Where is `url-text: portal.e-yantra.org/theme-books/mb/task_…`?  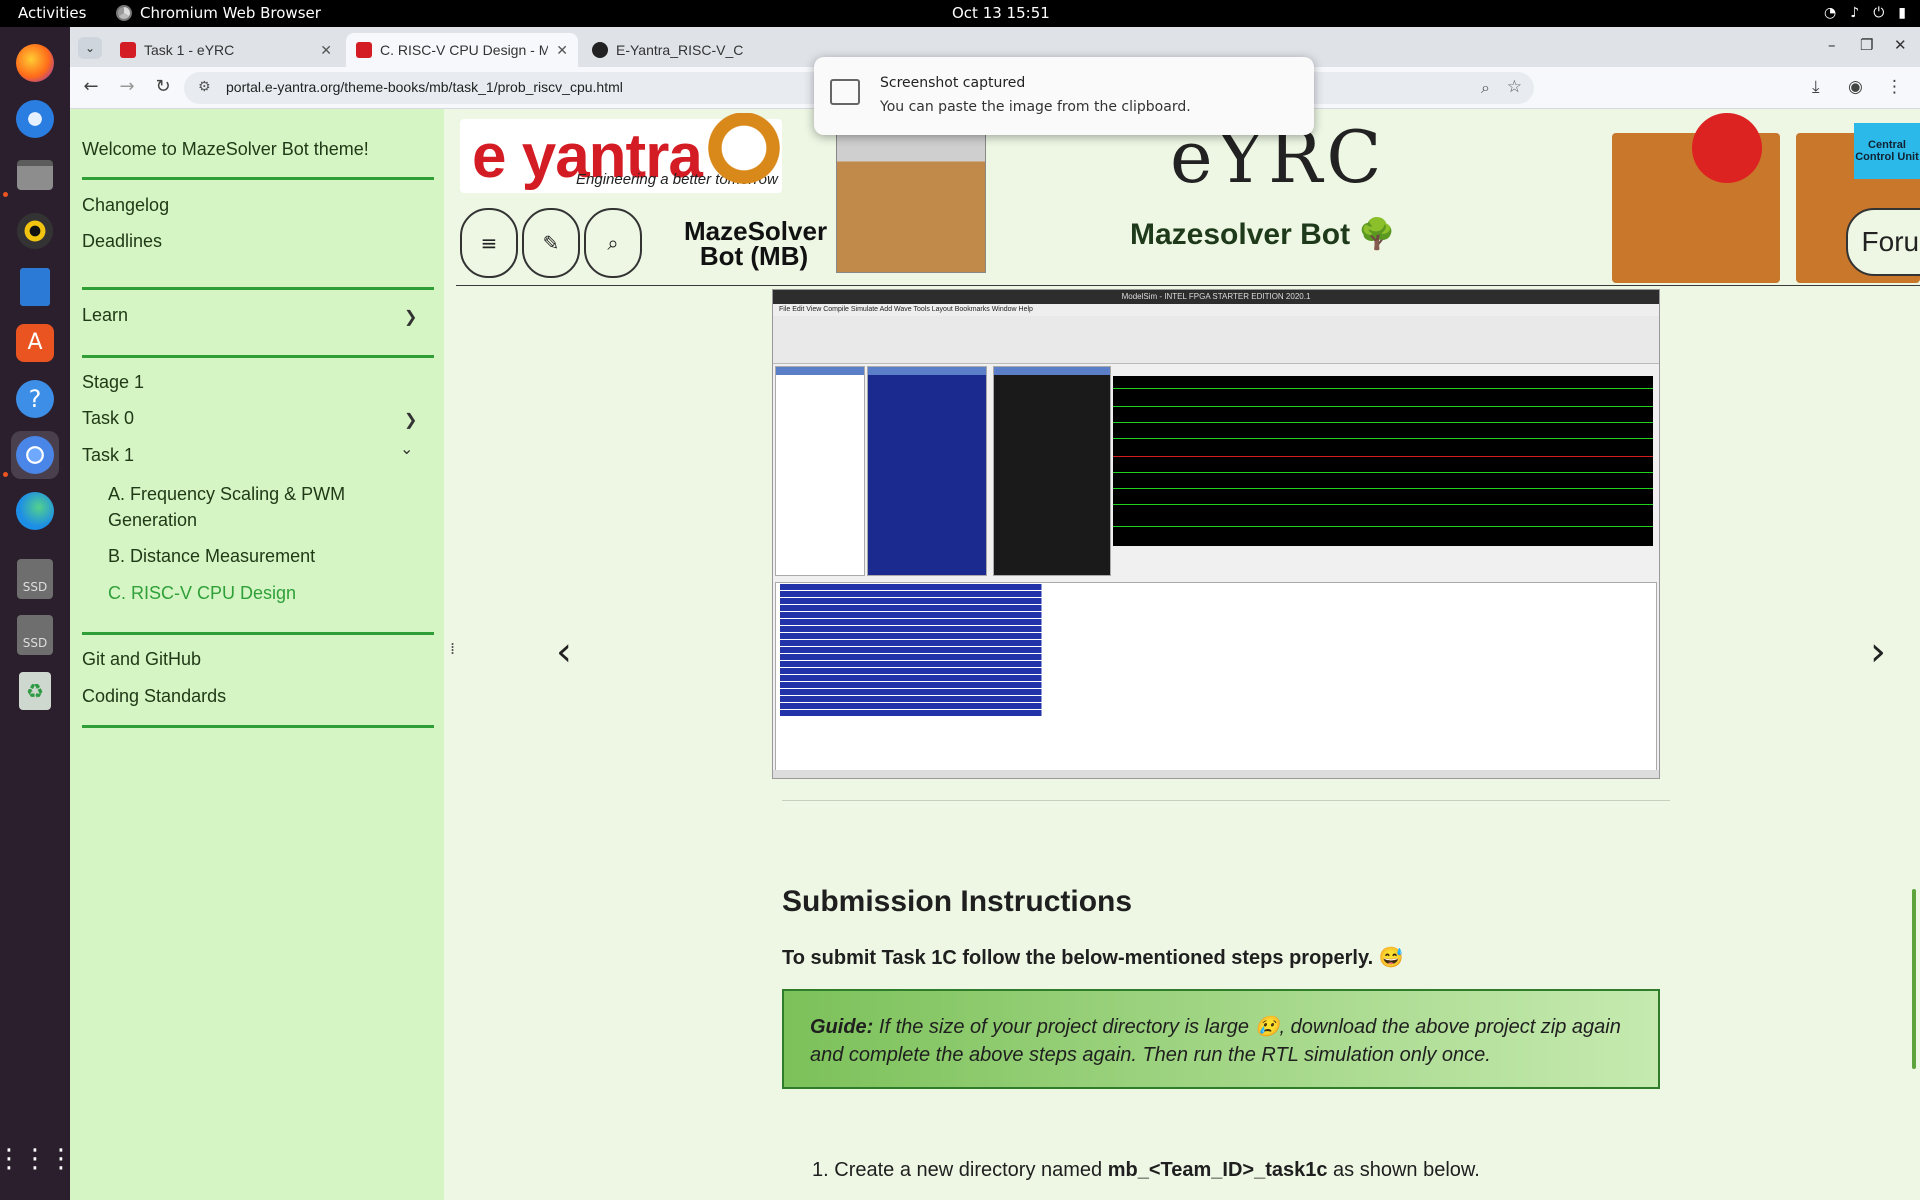
url-text: portal.e-yantra.org/theme-books/mb/task_… is located at coordinates (424, 87).